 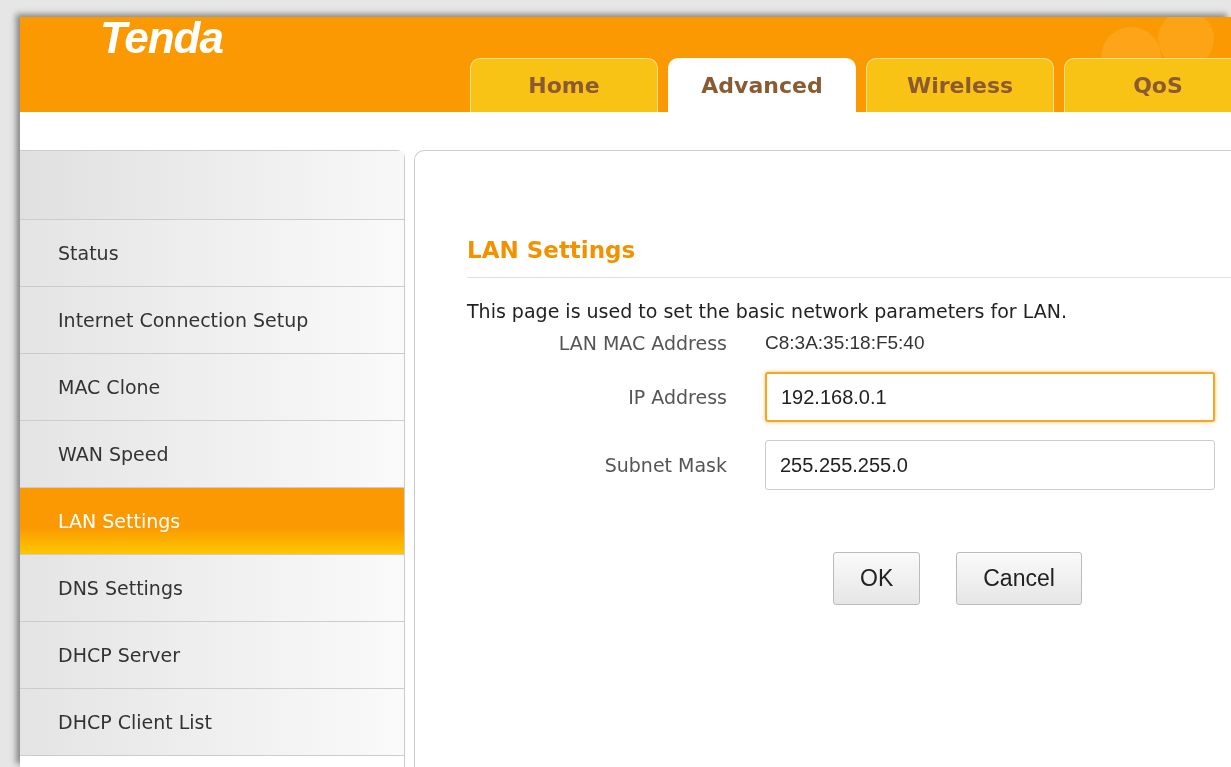 What do you see at coordinates (212, 655) in the screenshot?
I see `sidebar-item: DHCP Server` at bounding box center [212, 655].